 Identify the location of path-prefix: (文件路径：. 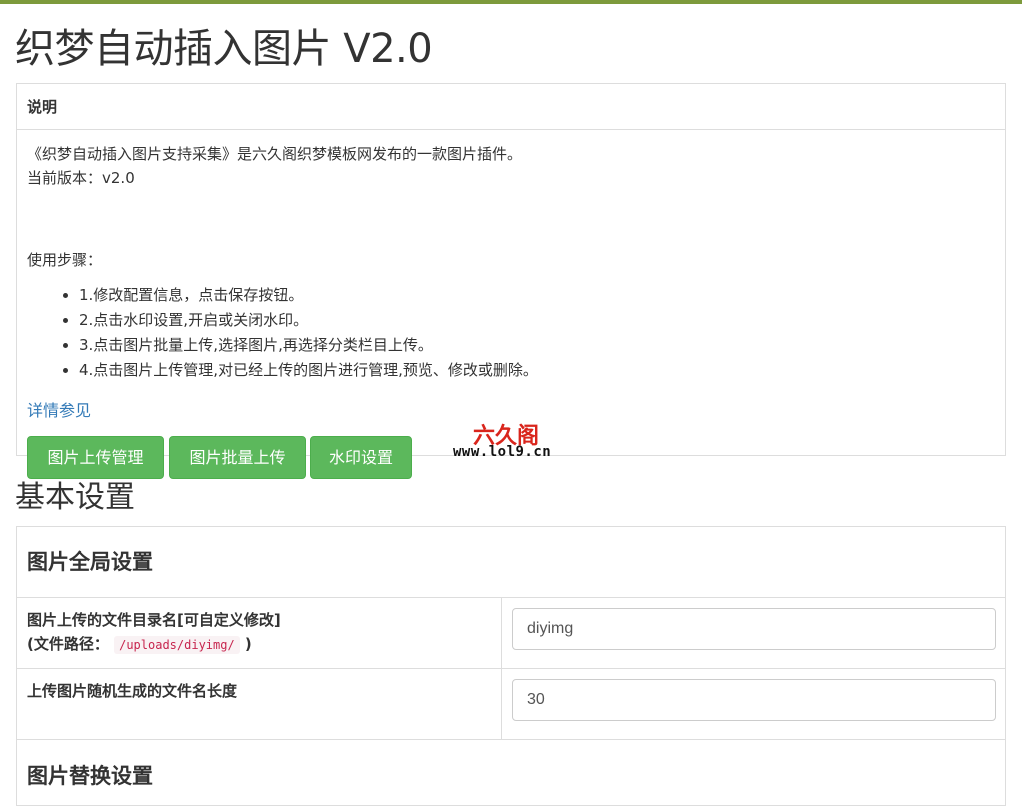
(68, 644).